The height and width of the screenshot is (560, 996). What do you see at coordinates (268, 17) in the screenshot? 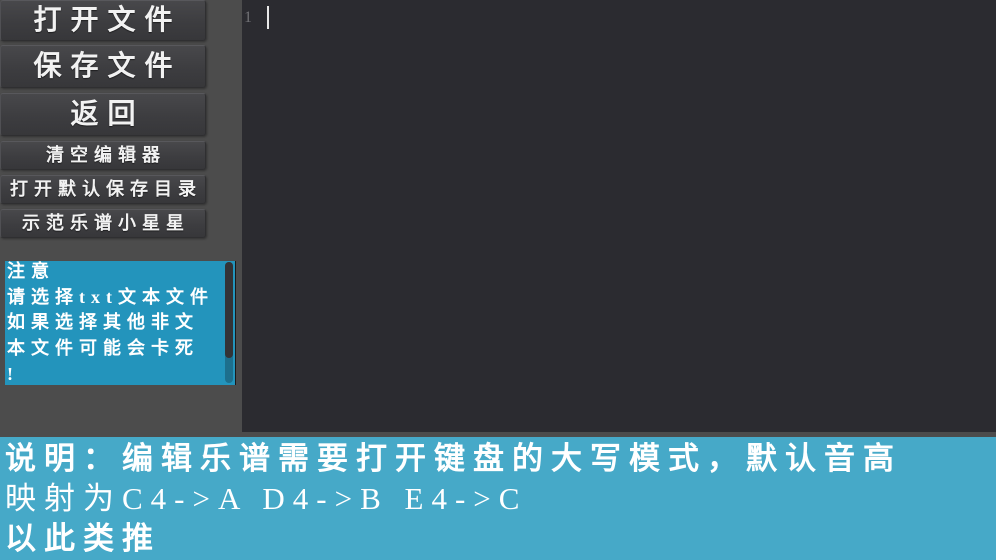
I see `text-caret` at bounding box center [268, 17].